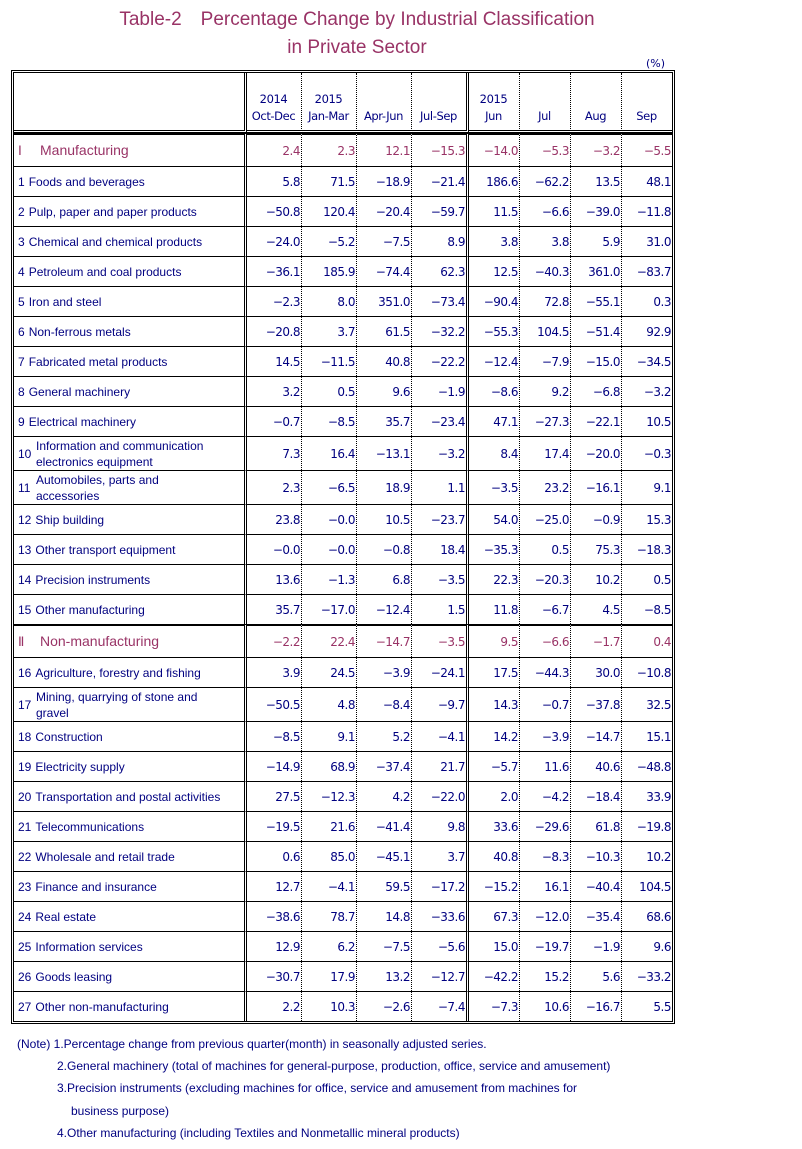  Describe the element at coordinates (545, 1006) in the screenshot. I see `month-value-cell: 10.6` at that location.